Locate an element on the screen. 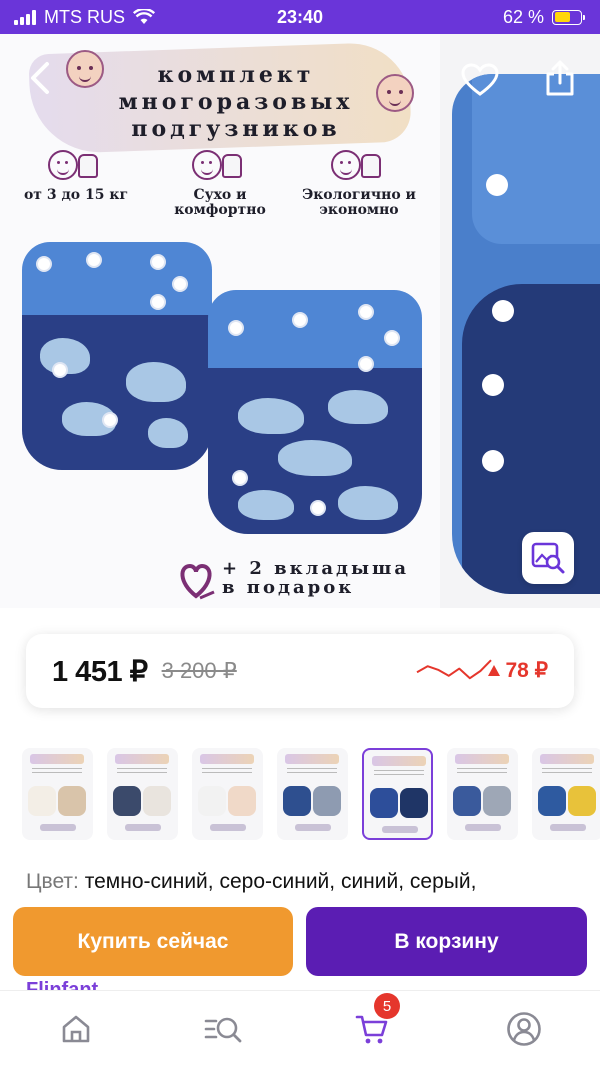 The image size is (600, 1066). sparkline-path is located at coordinates (454, 669).